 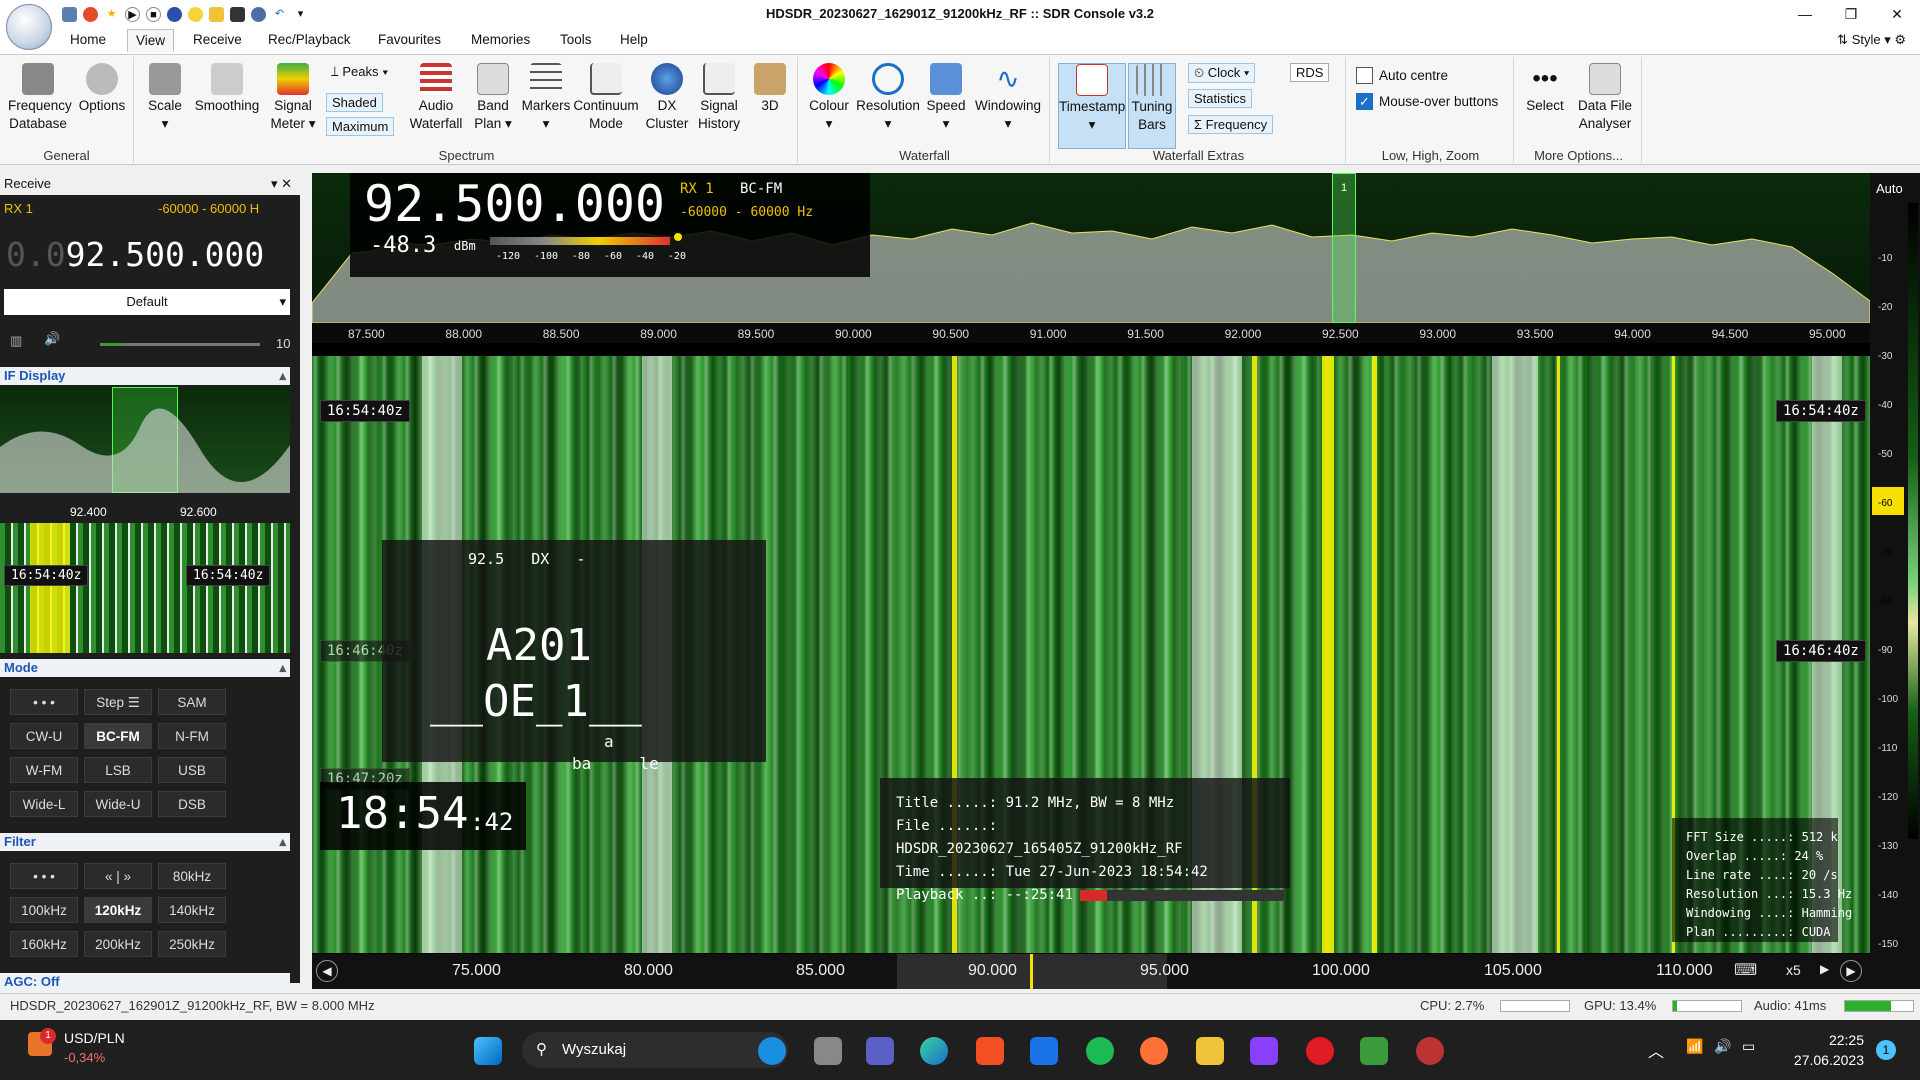 What do you see at coordinates (293, 98) in the screenshot?
I see `signal-meter-button: Signal Meter ▾` at bounding box center [293, 98].